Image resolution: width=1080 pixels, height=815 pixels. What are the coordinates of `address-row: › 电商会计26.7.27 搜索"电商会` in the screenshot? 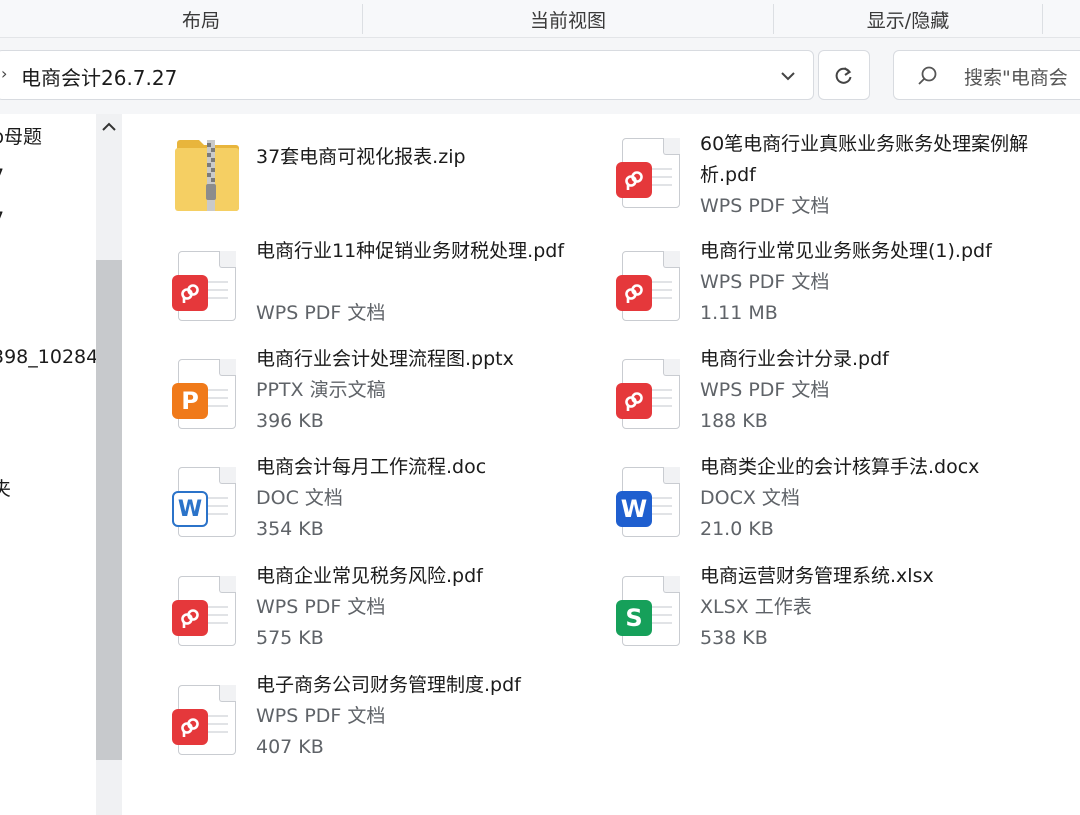 It's located at (540, 76).